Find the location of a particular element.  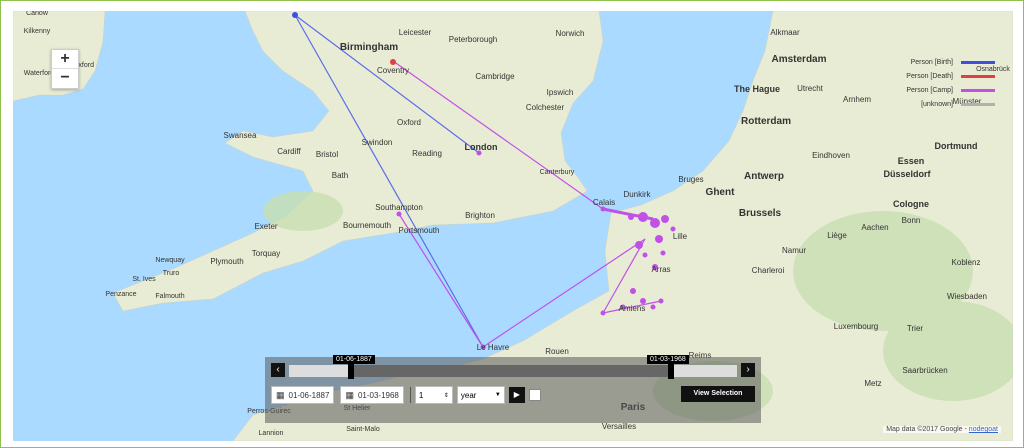

legend-label: [unknown] is located at coordinates (937, 104).